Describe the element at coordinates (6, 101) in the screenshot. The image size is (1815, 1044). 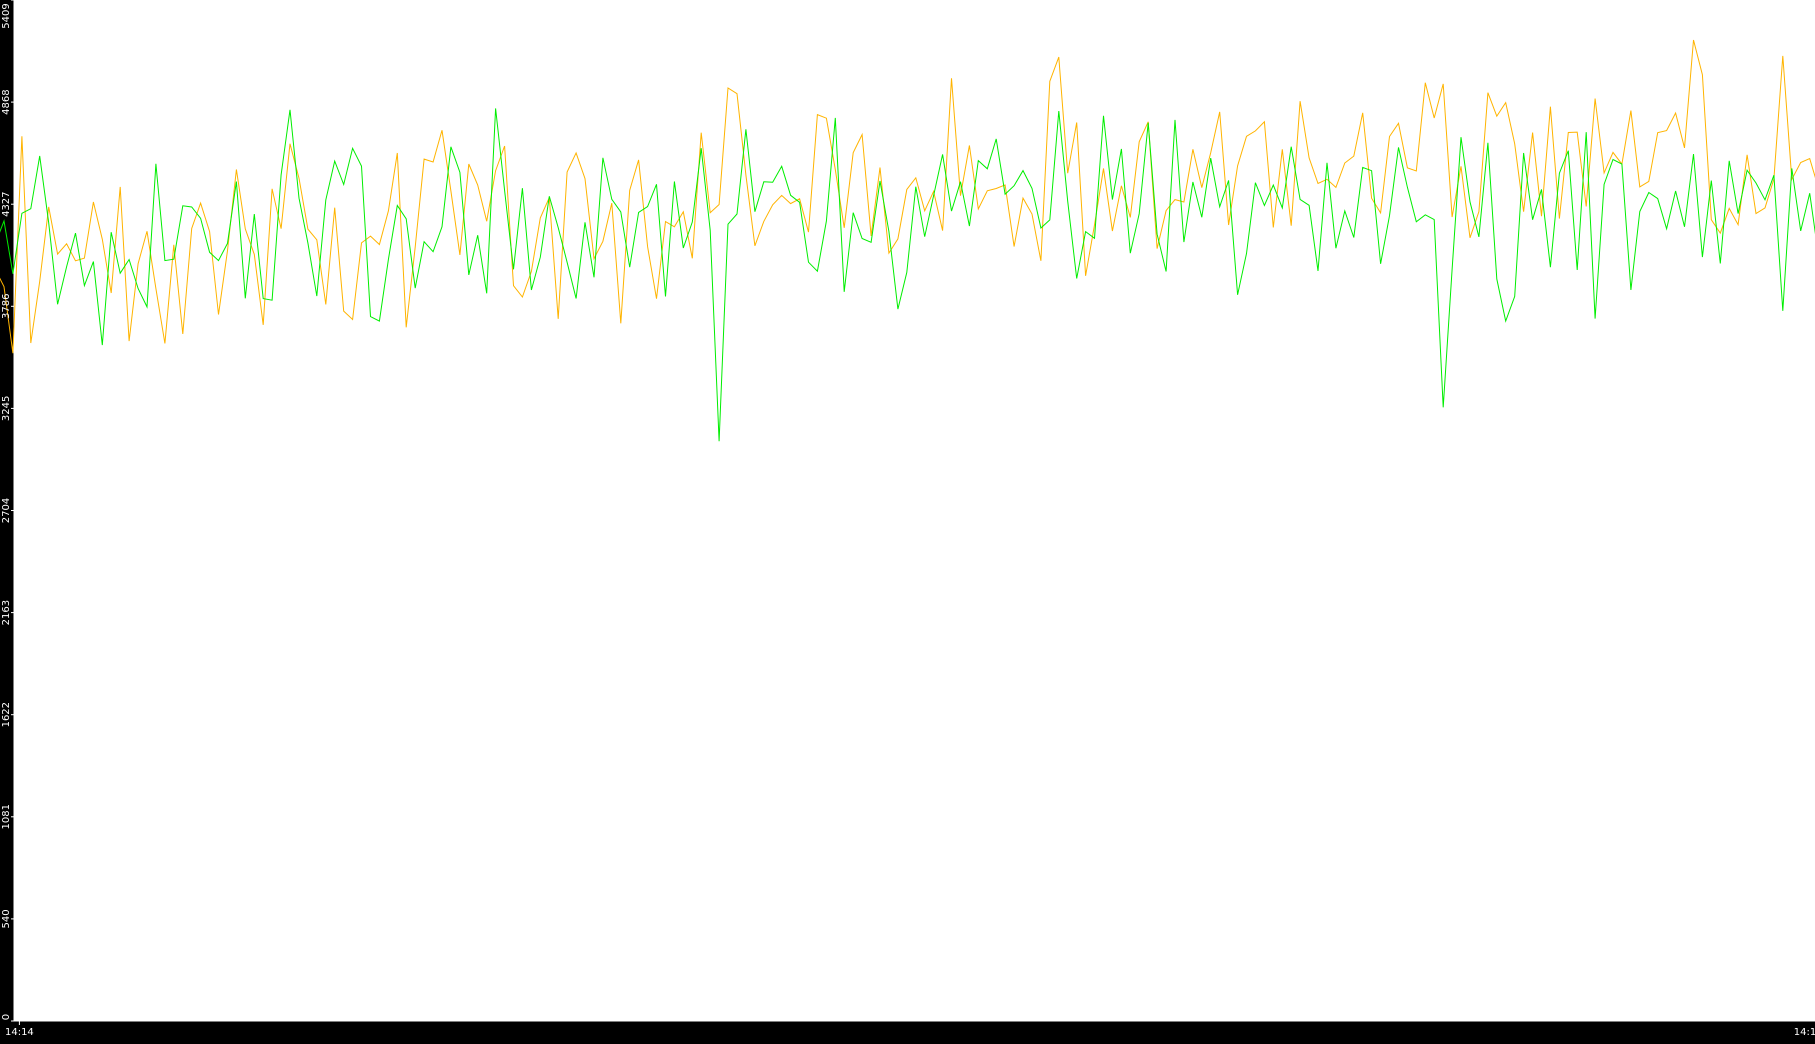
I see `y-tick-label: 4868` at that location.